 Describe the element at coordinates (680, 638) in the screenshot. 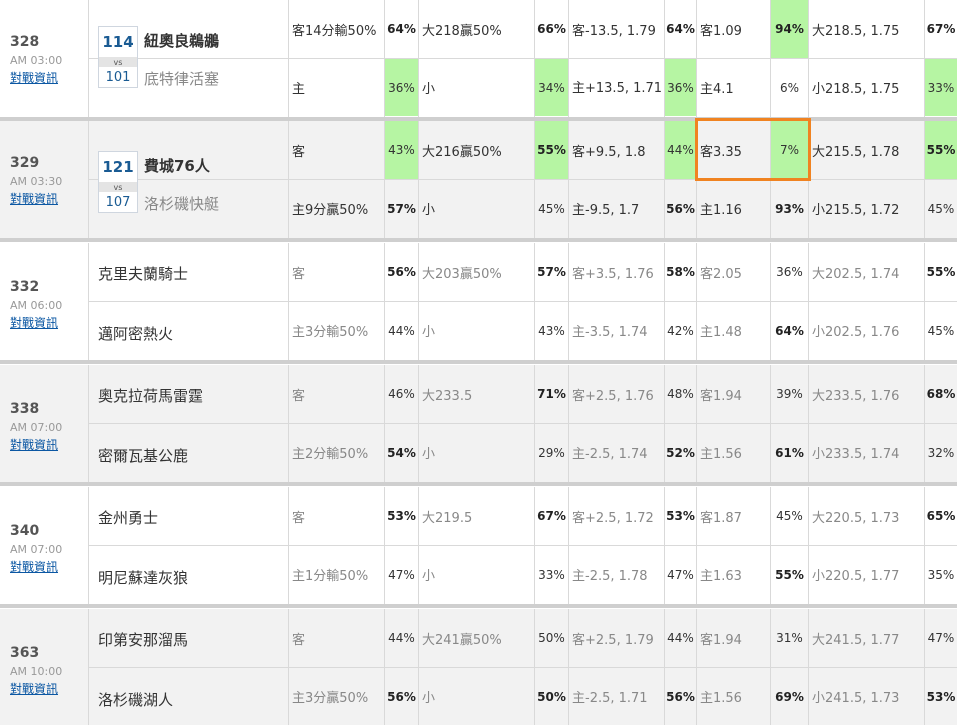

I see `spread-pct-cell: 44%` at that location.